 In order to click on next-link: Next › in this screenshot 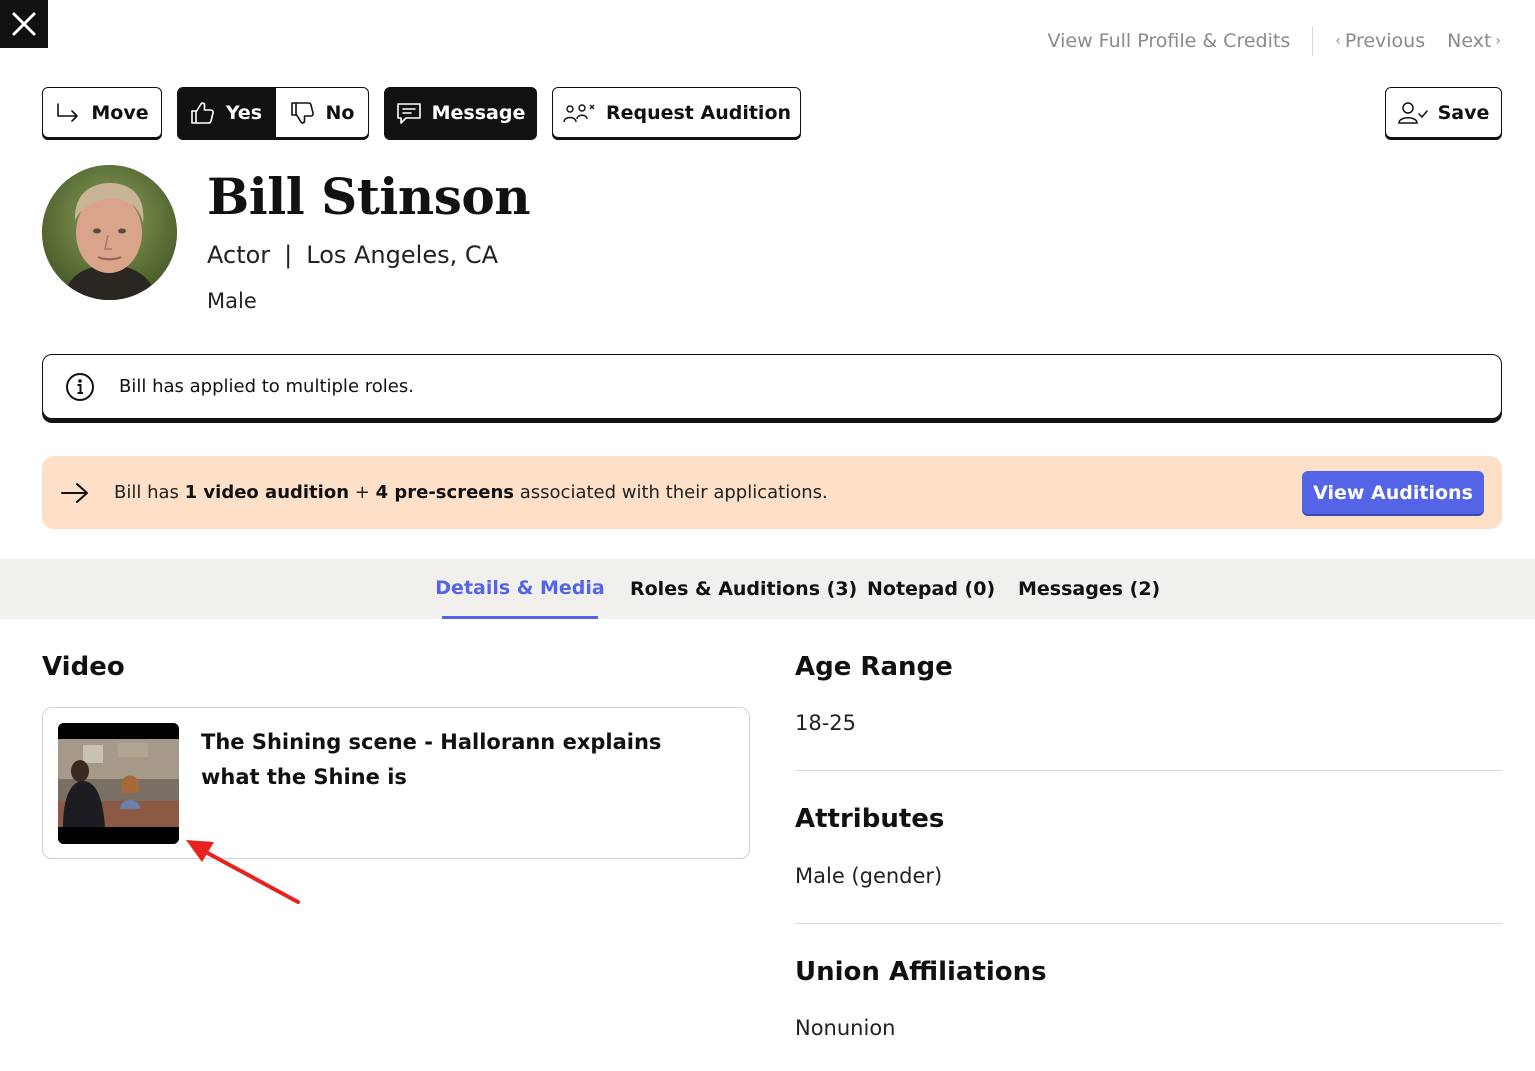, I will do `click(1474, 41)`.